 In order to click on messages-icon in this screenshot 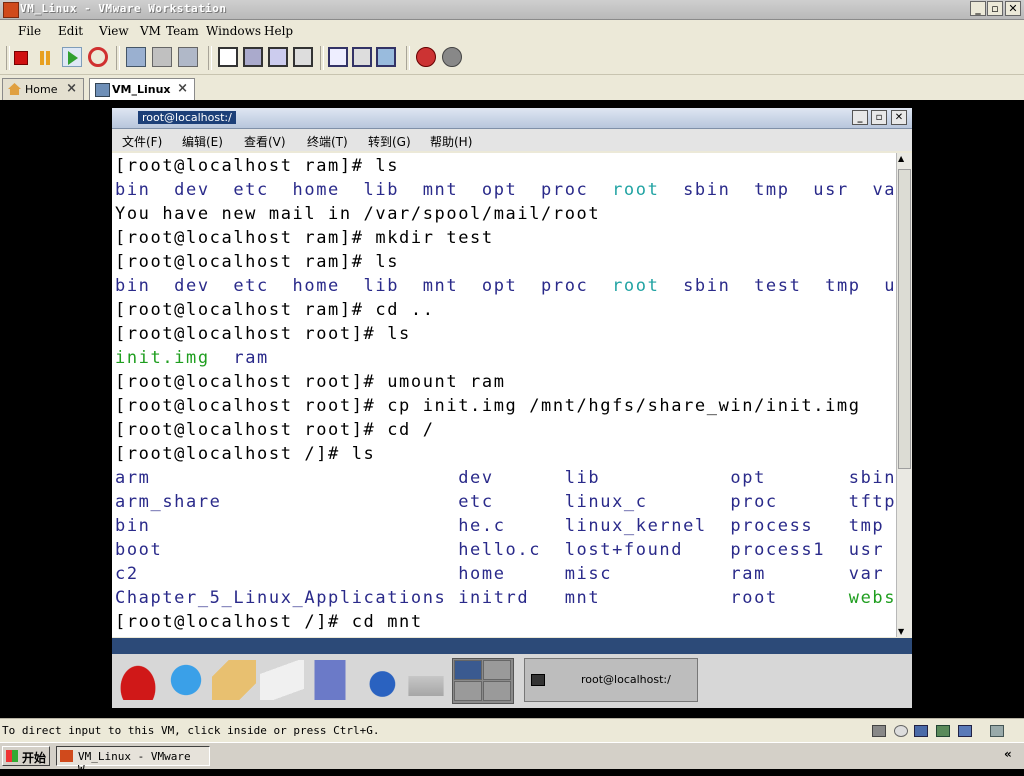, I will do `click(997, 731)`.